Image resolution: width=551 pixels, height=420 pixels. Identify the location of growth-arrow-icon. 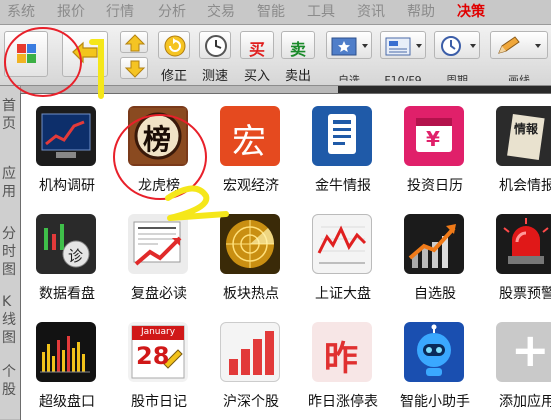
(434, 244).